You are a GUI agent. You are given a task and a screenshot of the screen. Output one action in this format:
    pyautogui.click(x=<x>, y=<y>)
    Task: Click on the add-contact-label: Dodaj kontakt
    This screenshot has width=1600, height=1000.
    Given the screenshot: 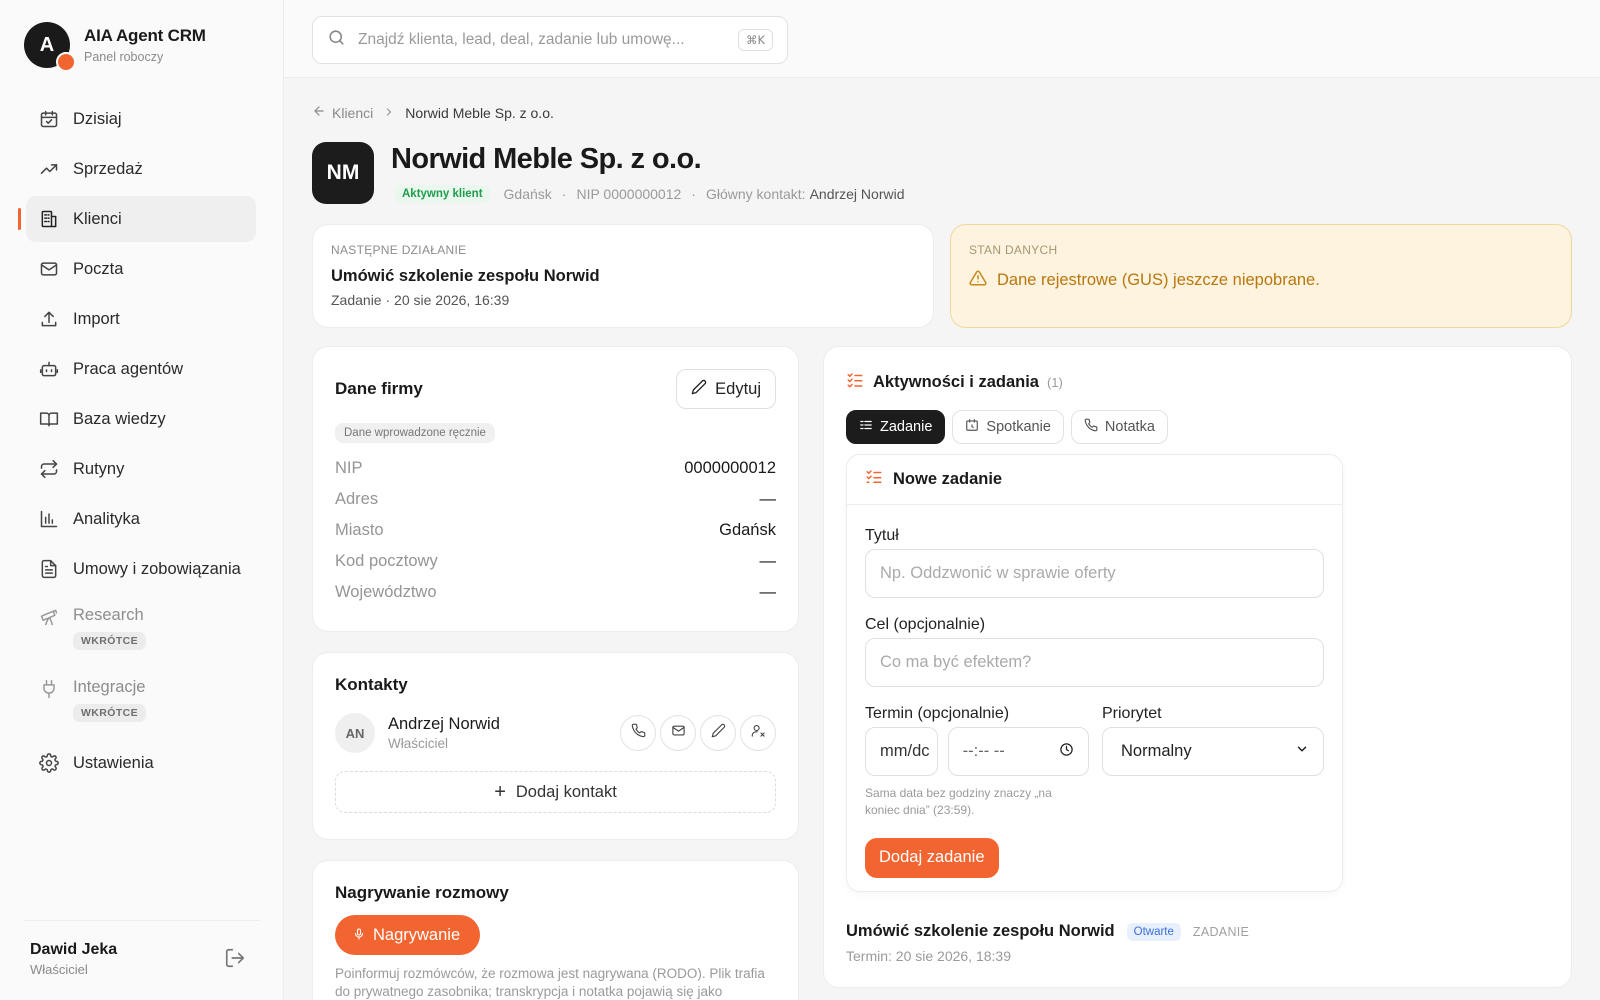 What is the action you would take?
    pyautogui.click(x=566, y=791)
    